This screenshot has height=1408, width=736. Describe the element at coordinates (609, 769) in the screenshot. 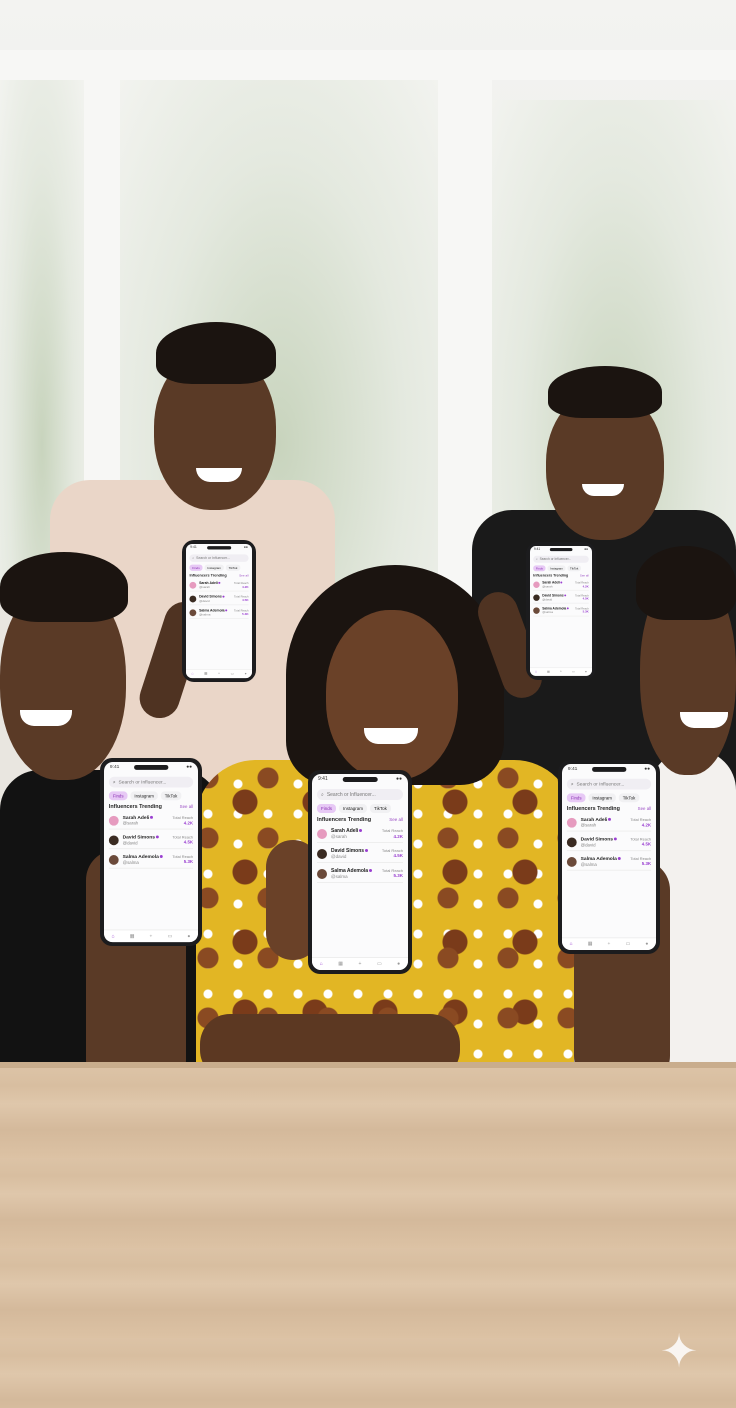

I see `phone-notch` at that location.